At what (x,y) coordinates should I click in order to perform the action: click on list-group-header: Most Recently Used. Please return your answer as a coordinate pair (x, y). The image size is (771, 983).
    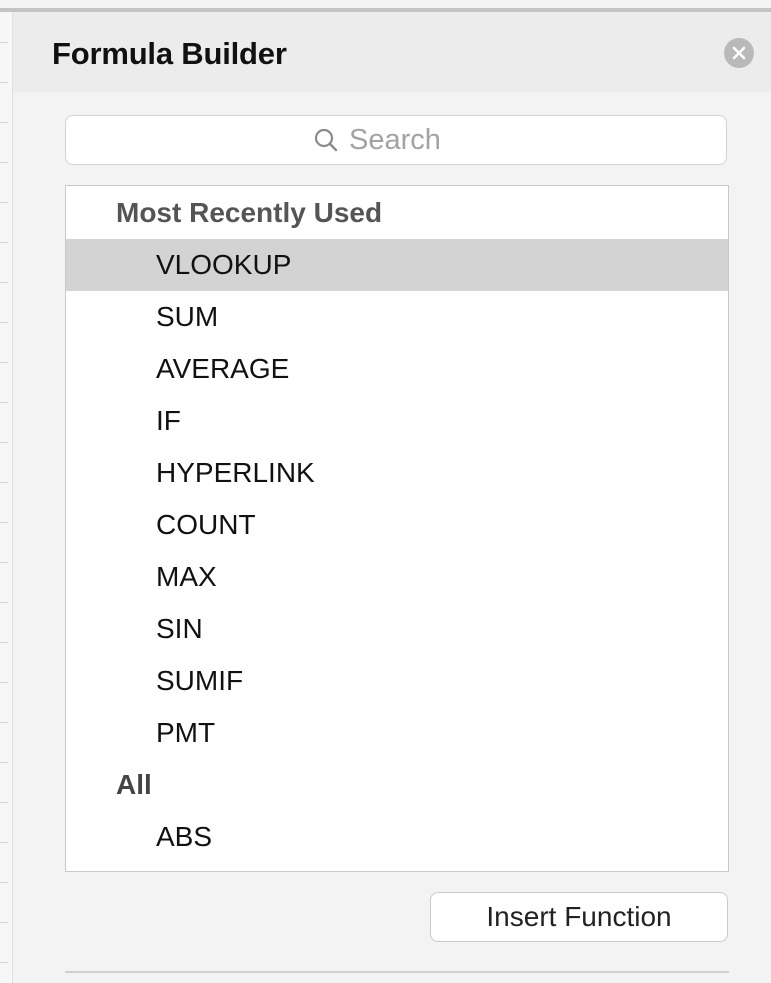
    Looking at the image, I should click on (249, 212).